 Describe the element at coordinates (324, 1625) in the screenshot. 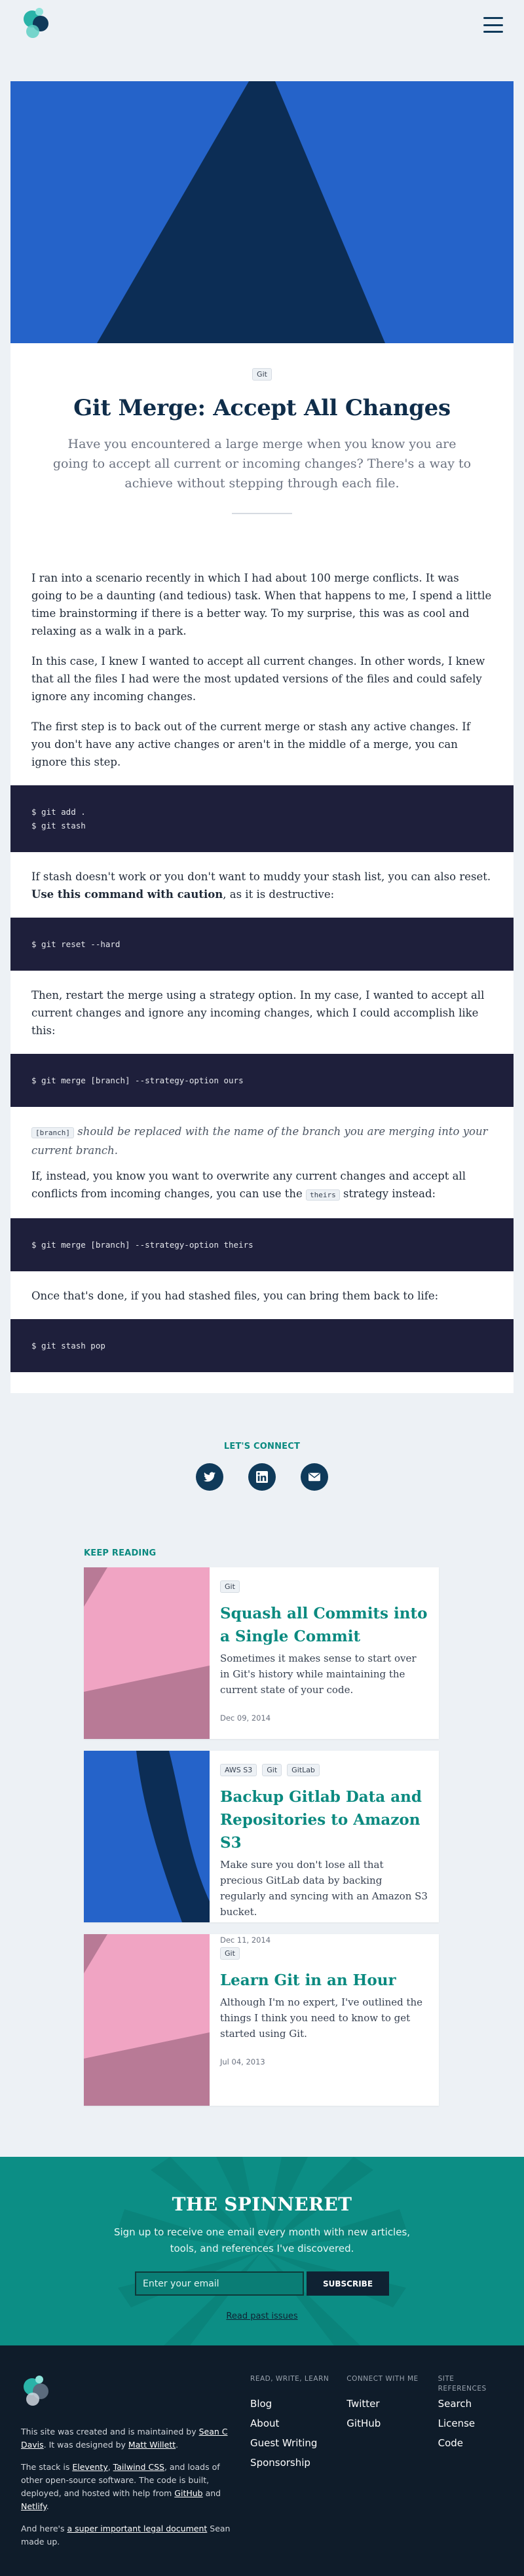

I see `card-title: Squash all Commits into a Single Commit` at that location.